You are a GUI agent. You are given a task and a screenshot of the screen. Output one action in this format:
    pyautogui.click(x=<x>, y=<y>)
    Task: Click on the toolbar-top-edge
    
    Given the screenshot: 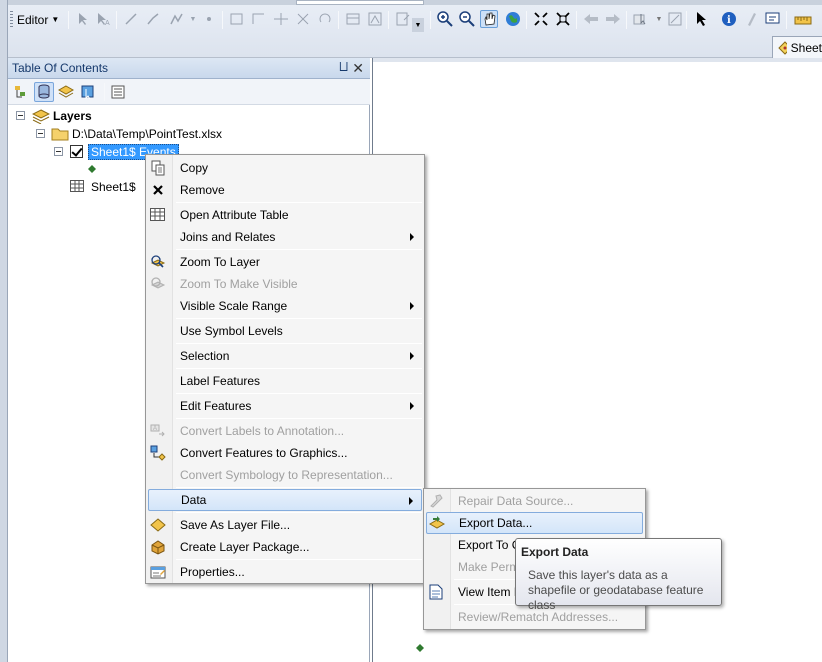 What is the action you would take?
    pyautogui.click(x=411, y=2)
    